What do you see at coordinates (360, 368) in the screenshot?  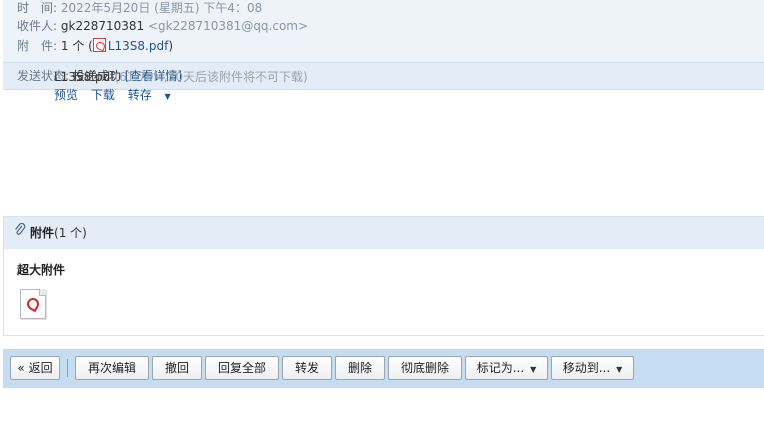 I see `delete-button: 删除` at bounding box center [360, 368].